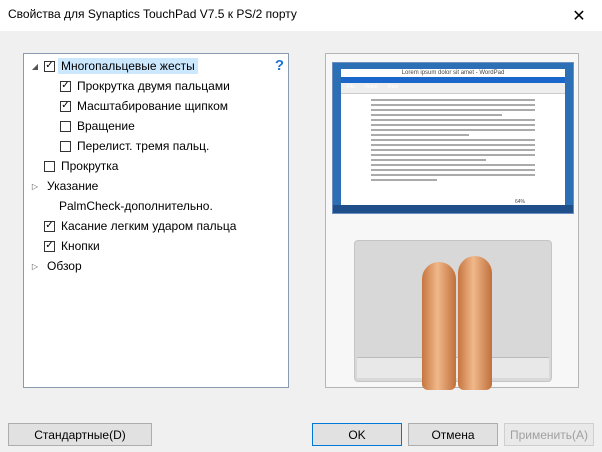  What do you see at coordinates (351, 87) in the screenshot?
I see `preview-ribbon-tab: File` at bounding box center [351, 87].